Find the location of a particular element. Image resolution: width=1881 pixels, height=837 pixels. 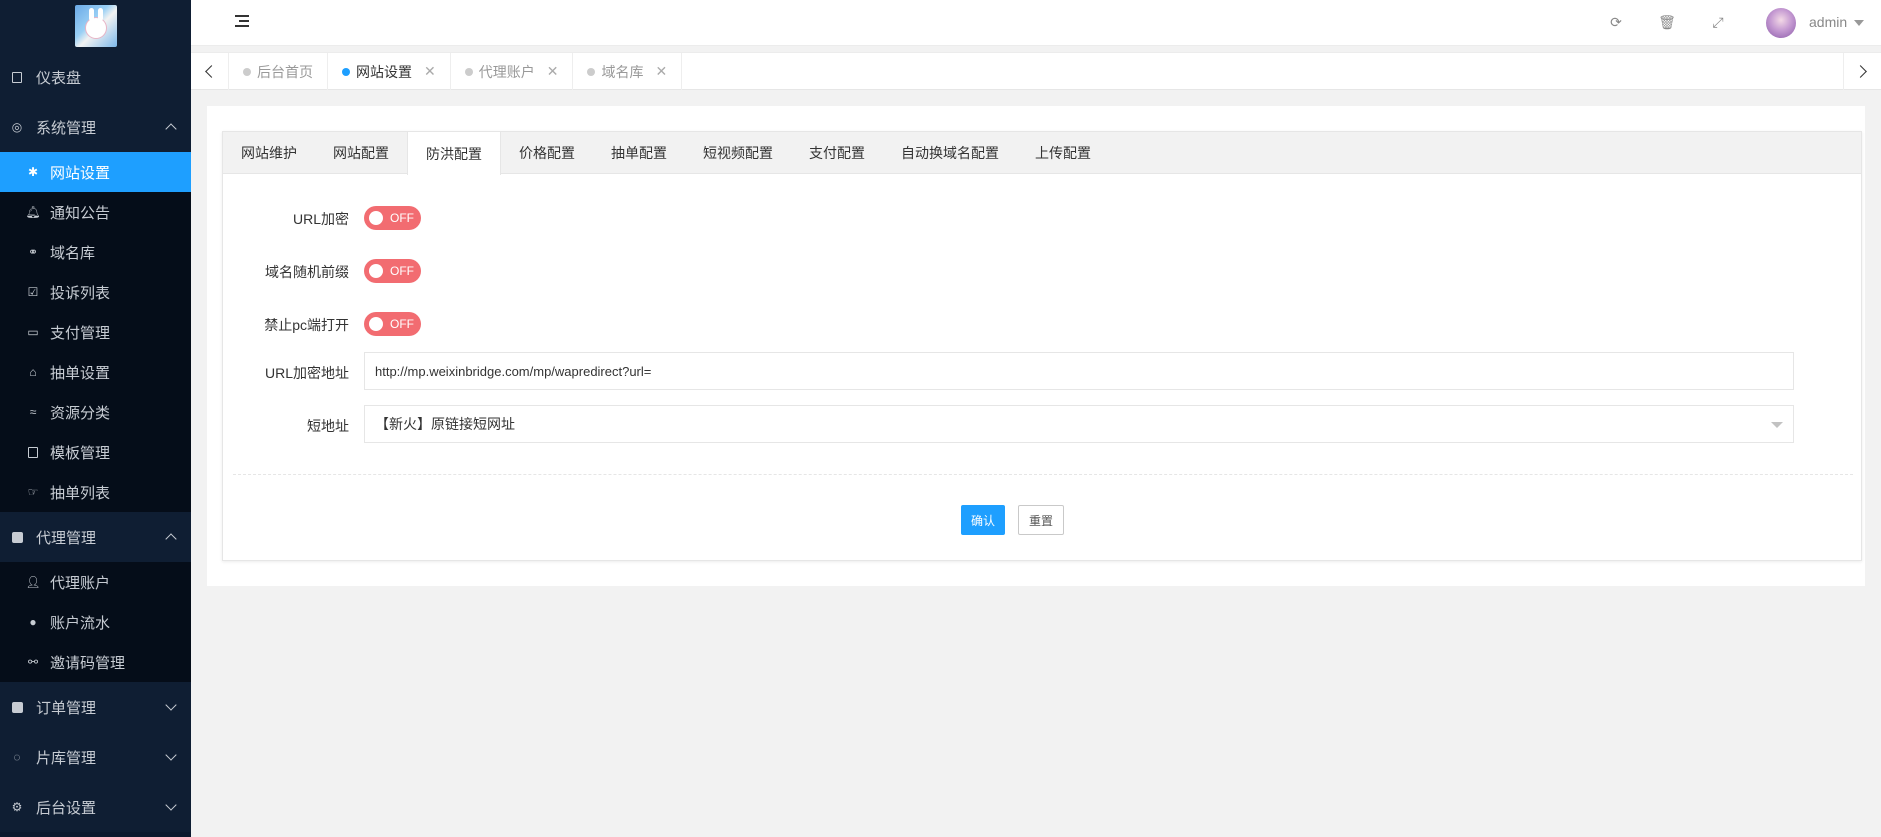

tab-upload-config: 上传配置 is located at coordinates (1063, 153).